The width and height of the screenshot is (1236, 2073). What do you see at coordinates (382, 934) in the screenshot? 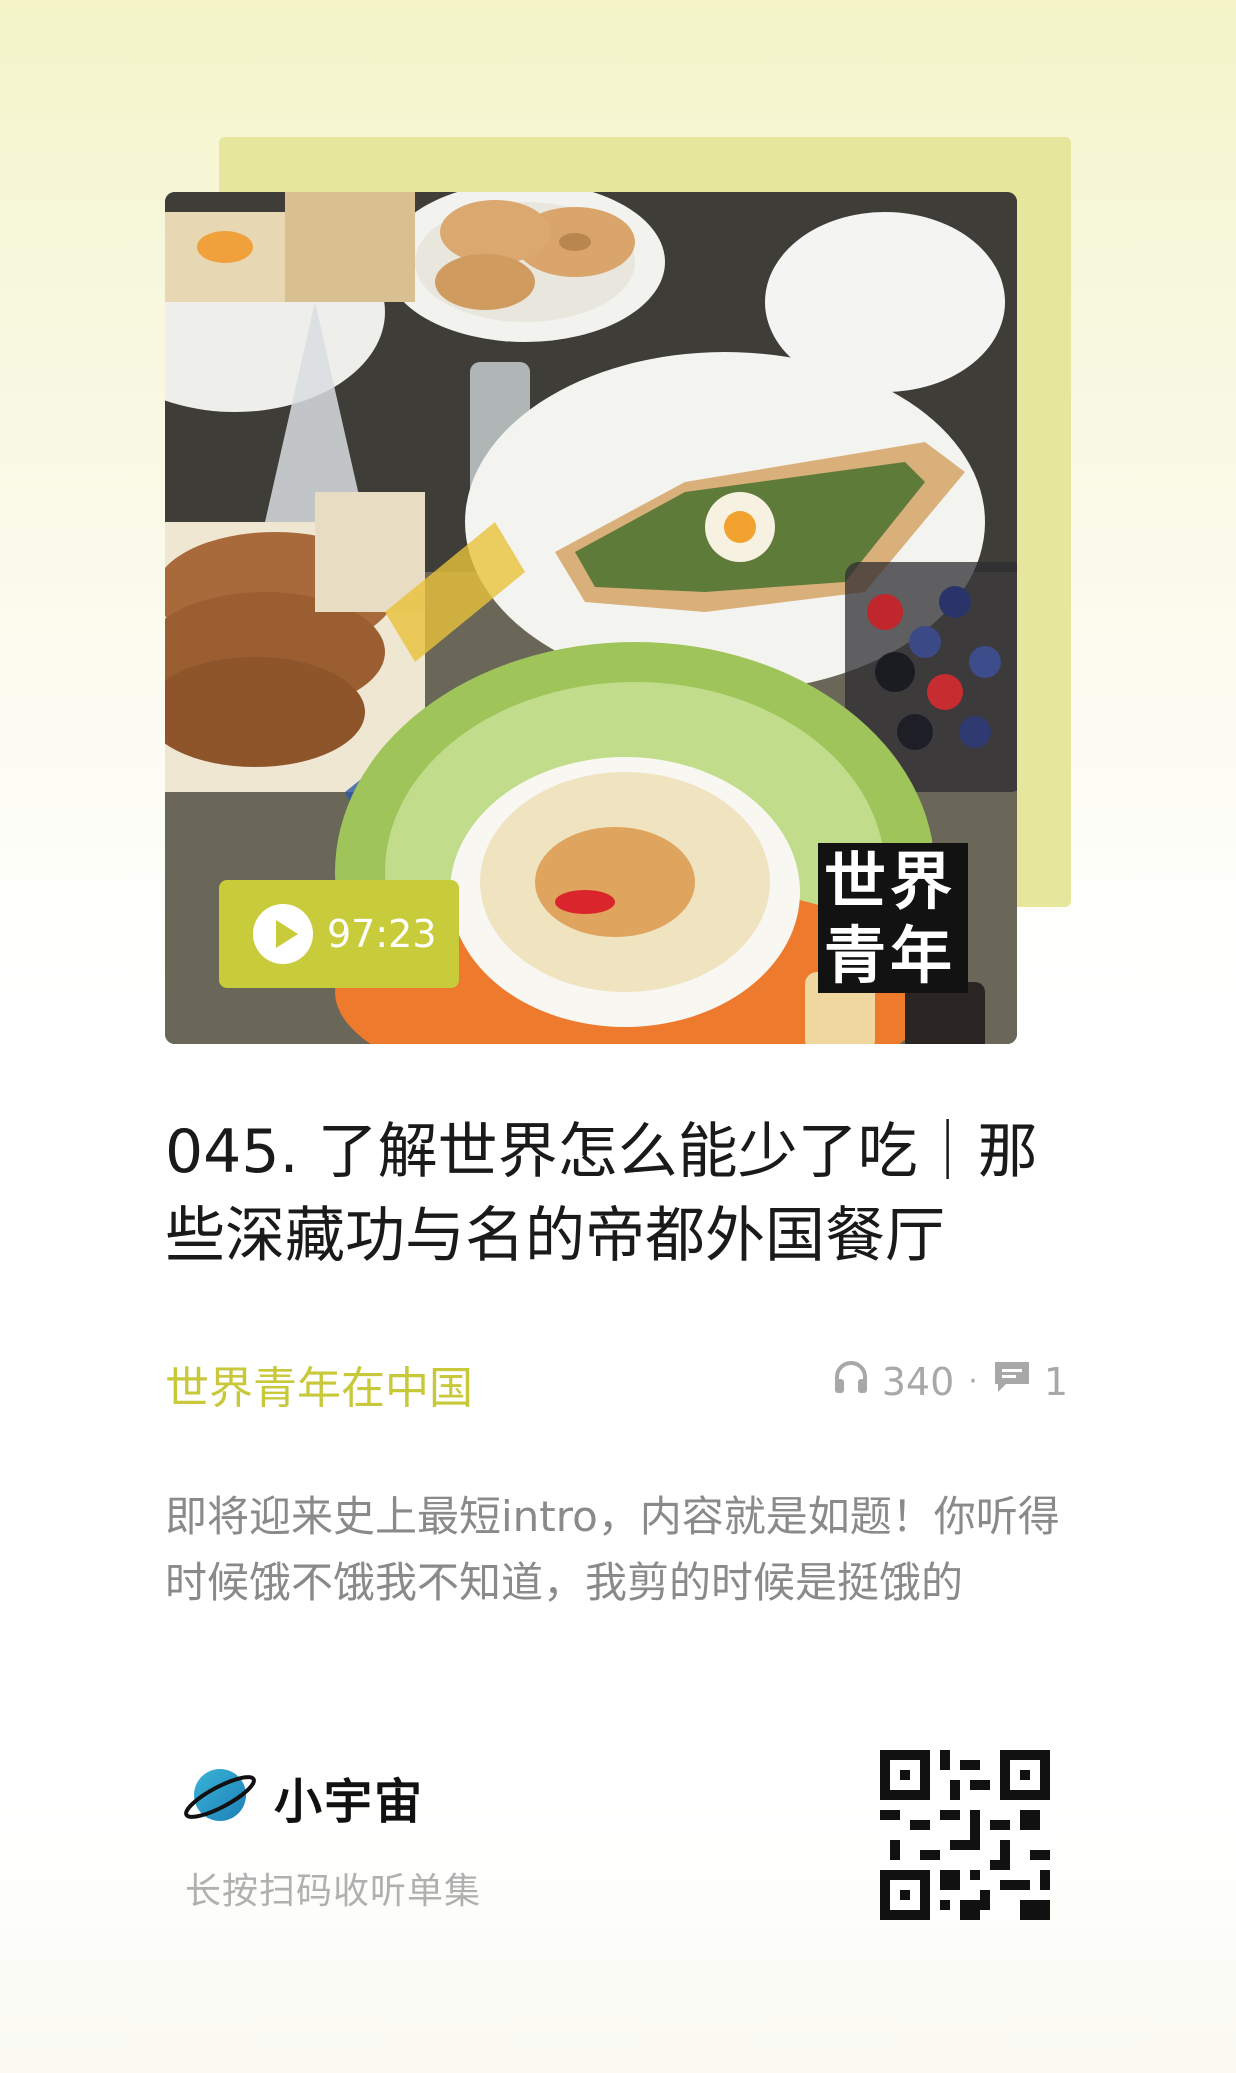
I see `duration-label: 97:23` at bounding box center [382, 934].